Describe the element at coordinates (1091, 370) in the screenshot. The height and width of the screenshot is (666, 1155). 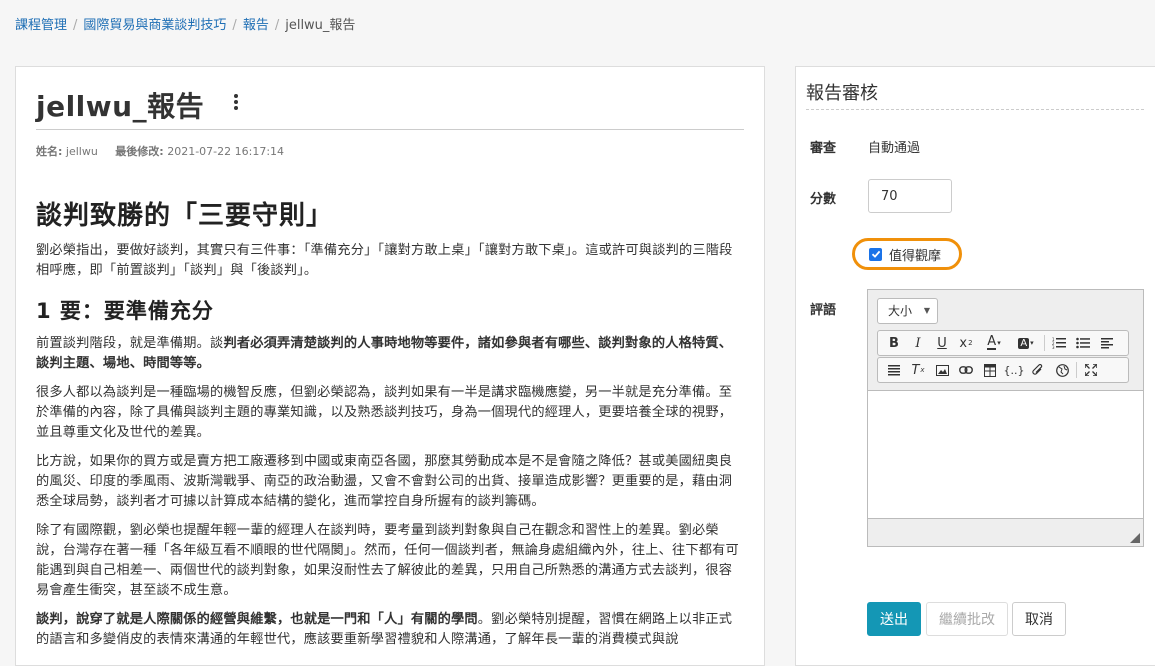
I see `maximize-icon` at that location.